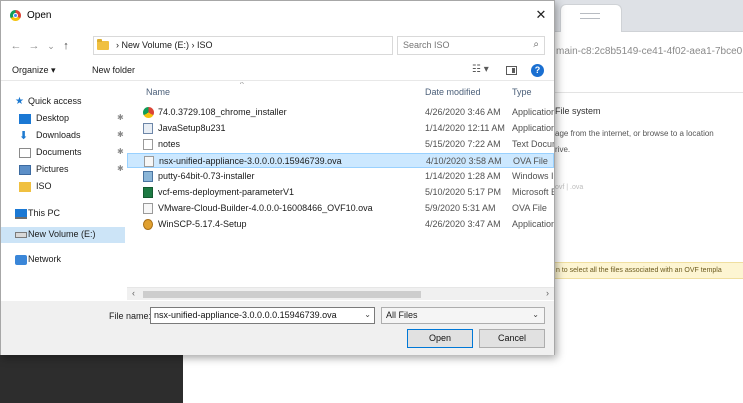  Describe the element at coordinates (547, 293) in the screenshot. I see `scroll-right-icon: ›` at that location.